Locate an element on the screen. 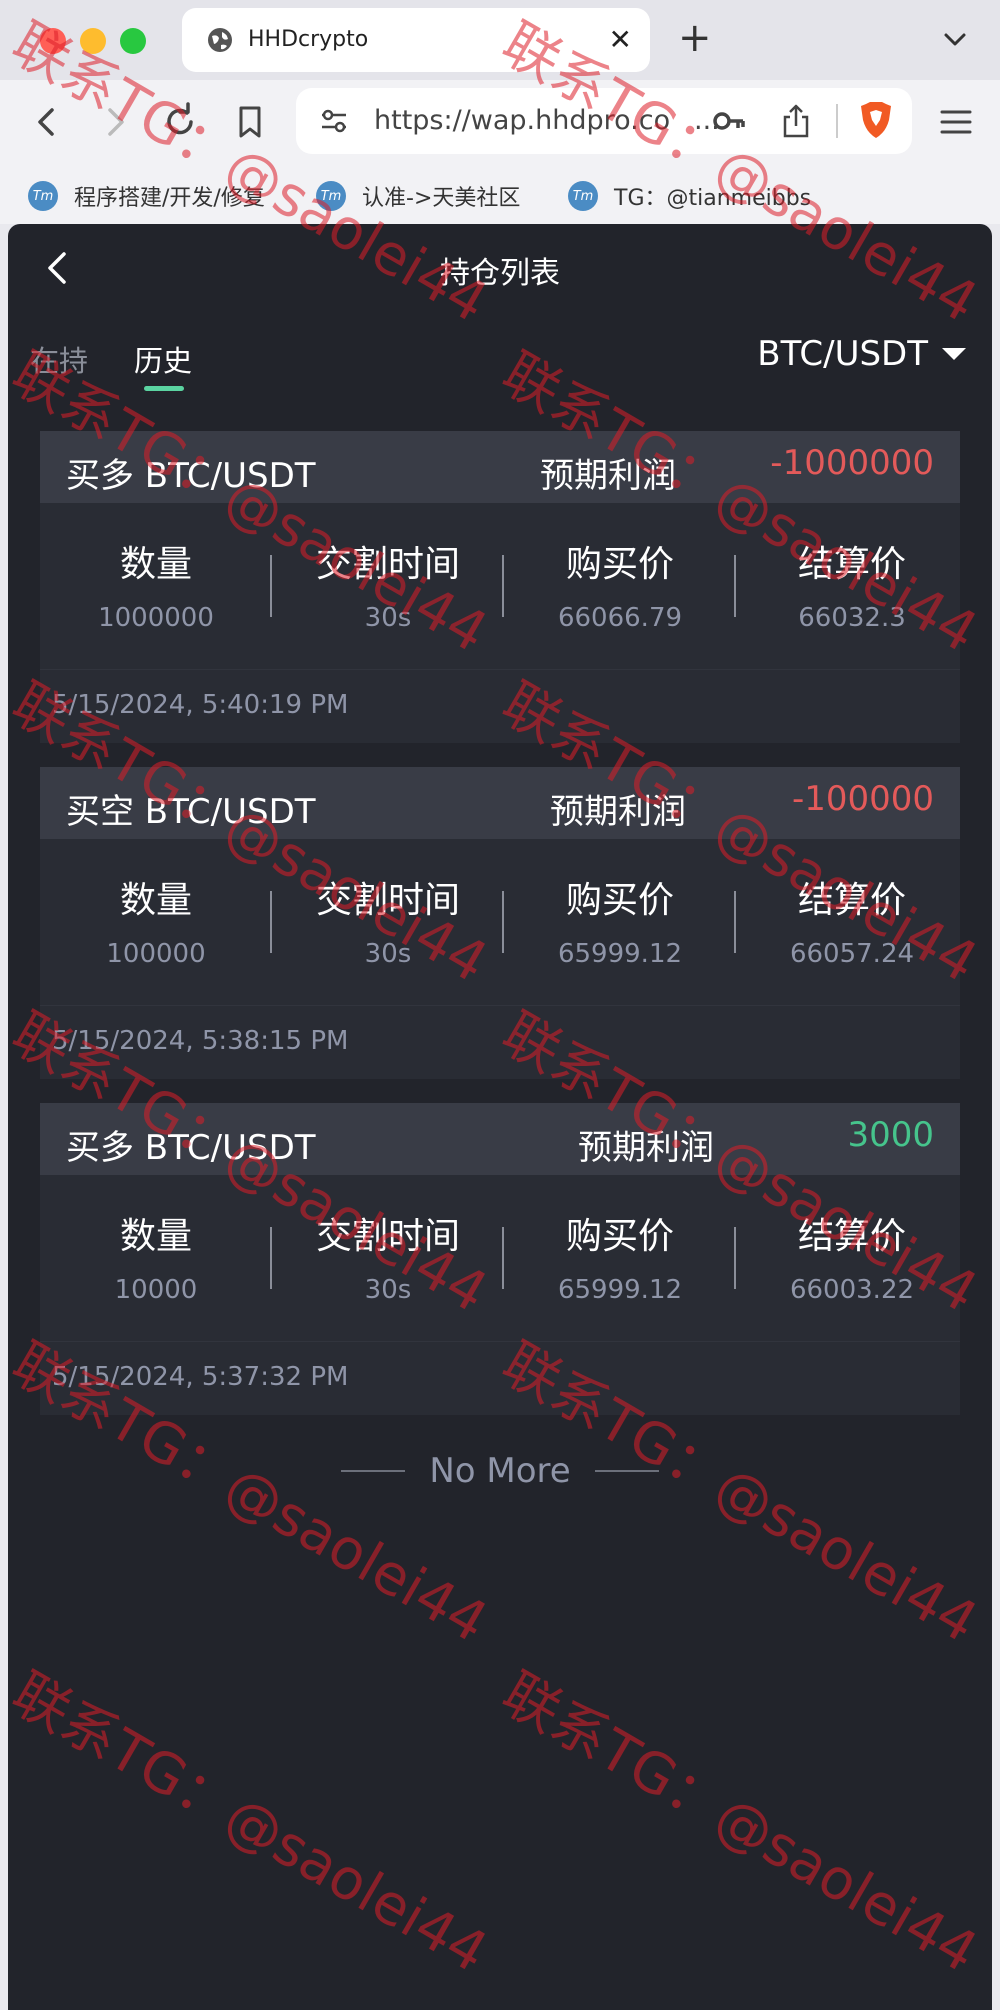  tab-history: 历史 is located at coordinates (163, 359).